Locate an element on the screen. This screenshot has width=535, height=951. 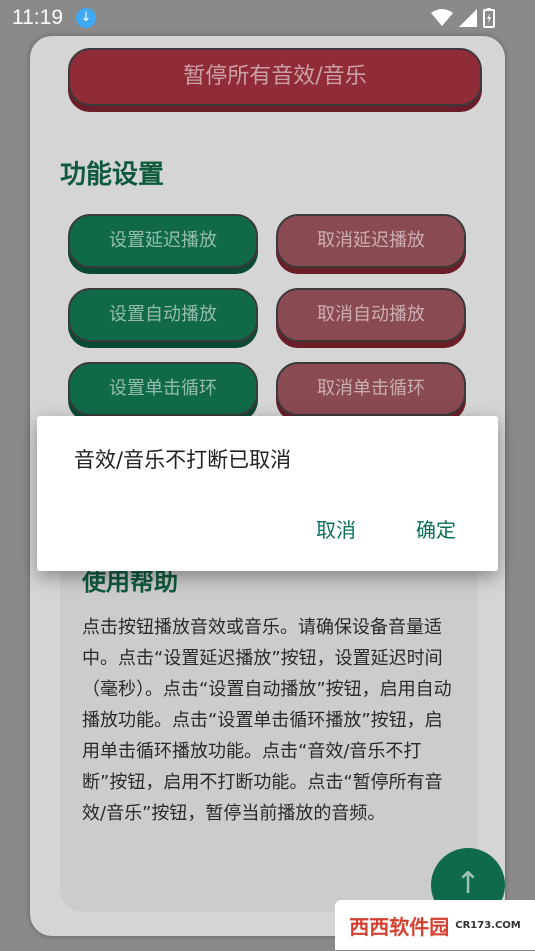
watermark-brand: 西西软件园 is located at coordinates (399, 926).